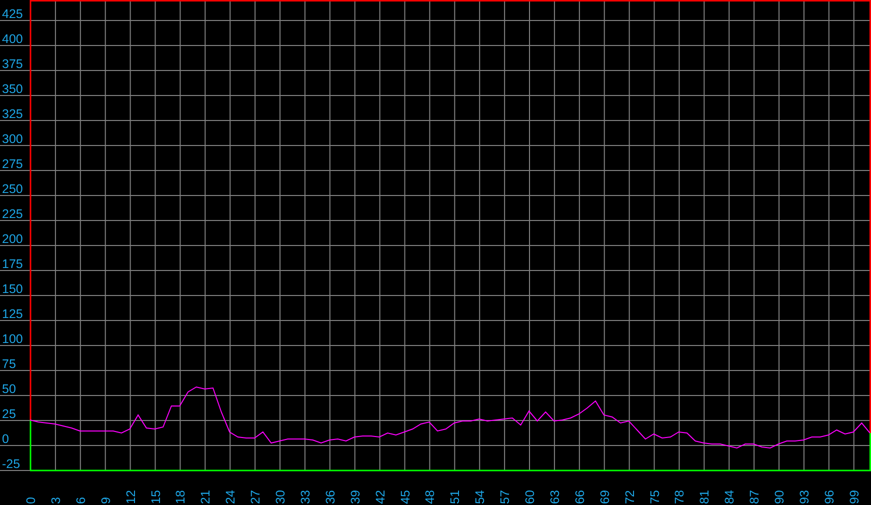  I want to click on y-tick-label: 400, so click(12, 39).